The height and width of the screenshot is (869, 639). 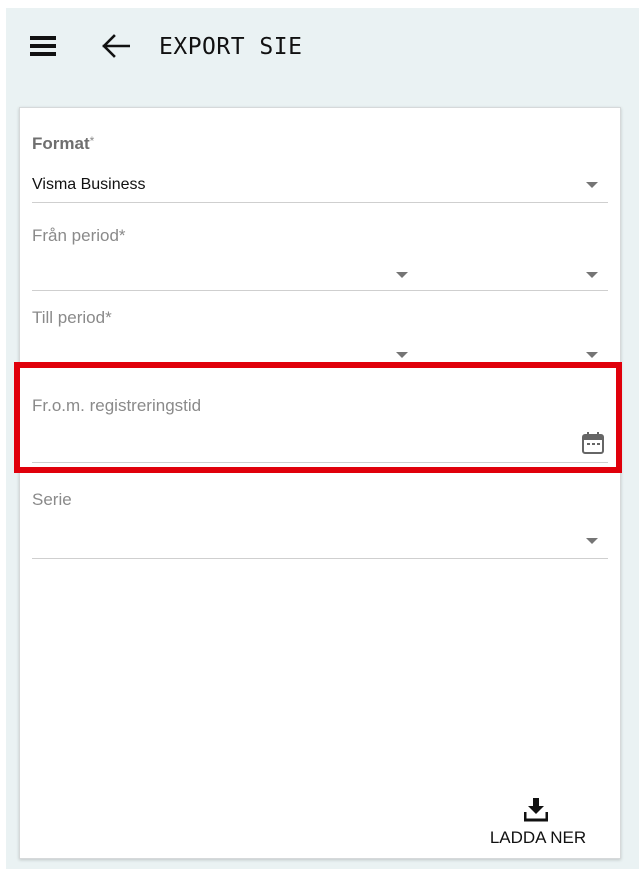 What do you see at coordinates (538, 837) in the screenshot?
I see `download-label: LADDA NER` at bounding box center [538, 837].